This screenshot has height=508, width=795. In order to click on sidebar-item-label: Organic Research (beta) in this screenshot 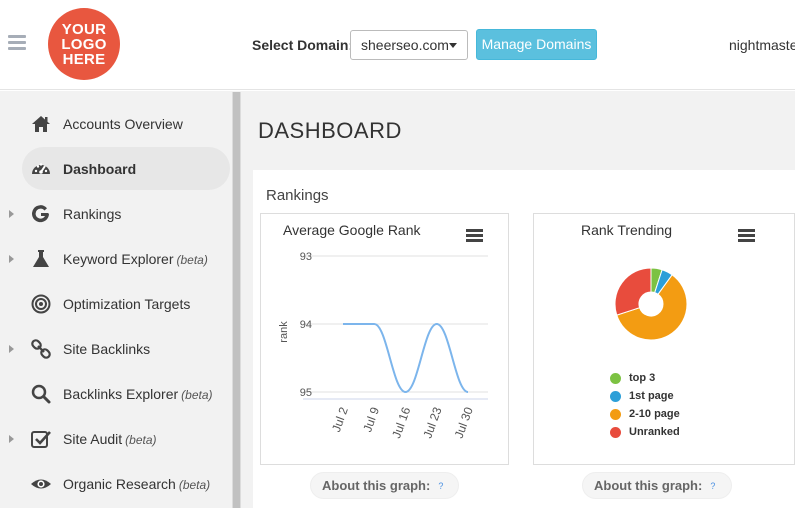, I will do `click(137, 484)`.